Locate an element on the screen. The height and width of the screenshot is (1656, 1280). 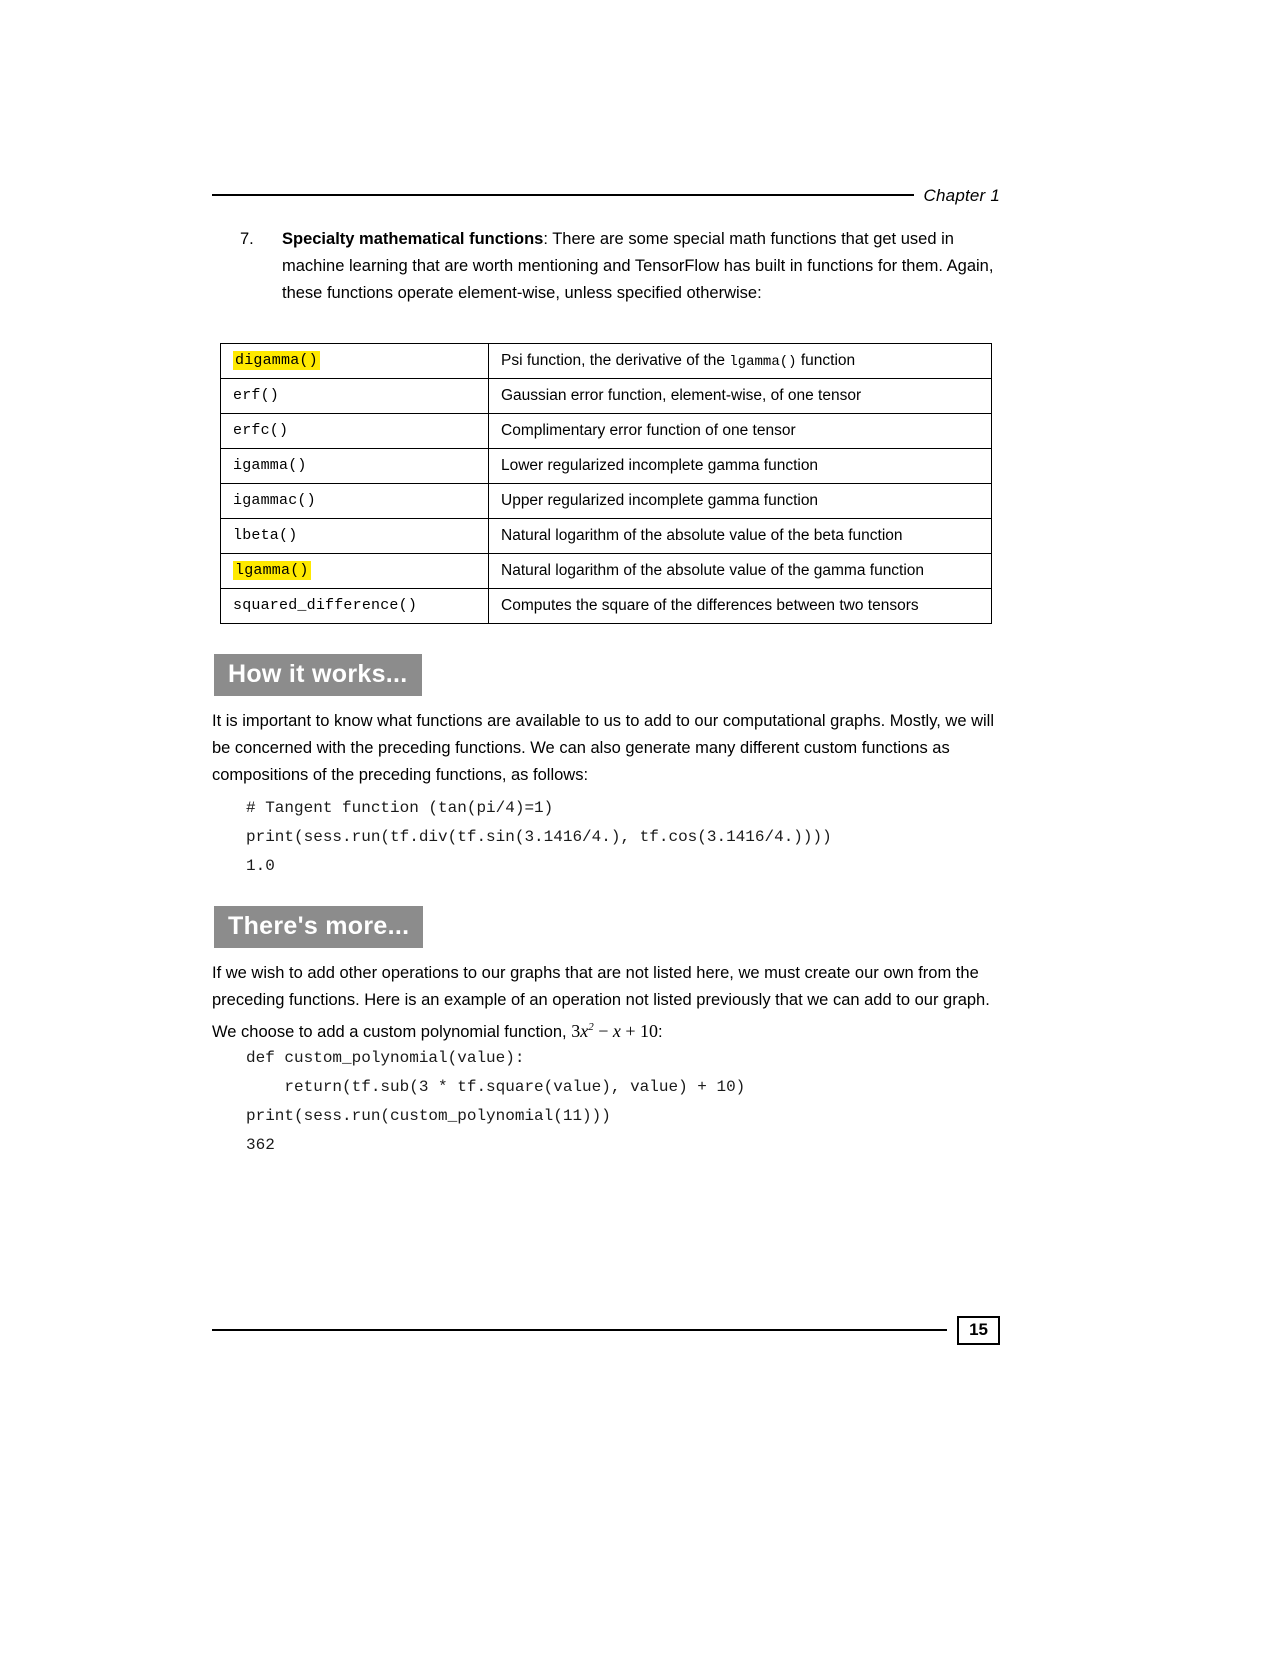
math-constant: 10 is located at coordinates (649, 1031).